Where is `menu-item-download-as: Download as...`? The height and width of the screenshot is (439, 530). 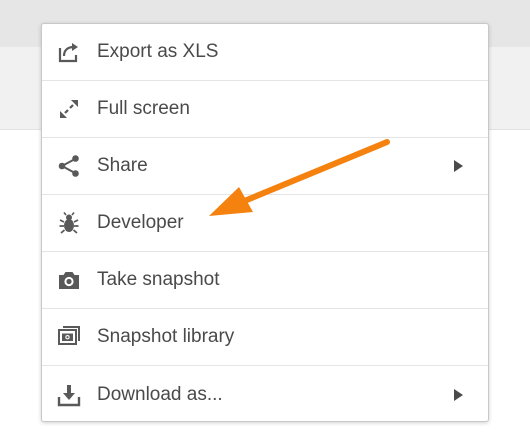 menu-item-download-as: Download as... is located at coordinates (265, 394).